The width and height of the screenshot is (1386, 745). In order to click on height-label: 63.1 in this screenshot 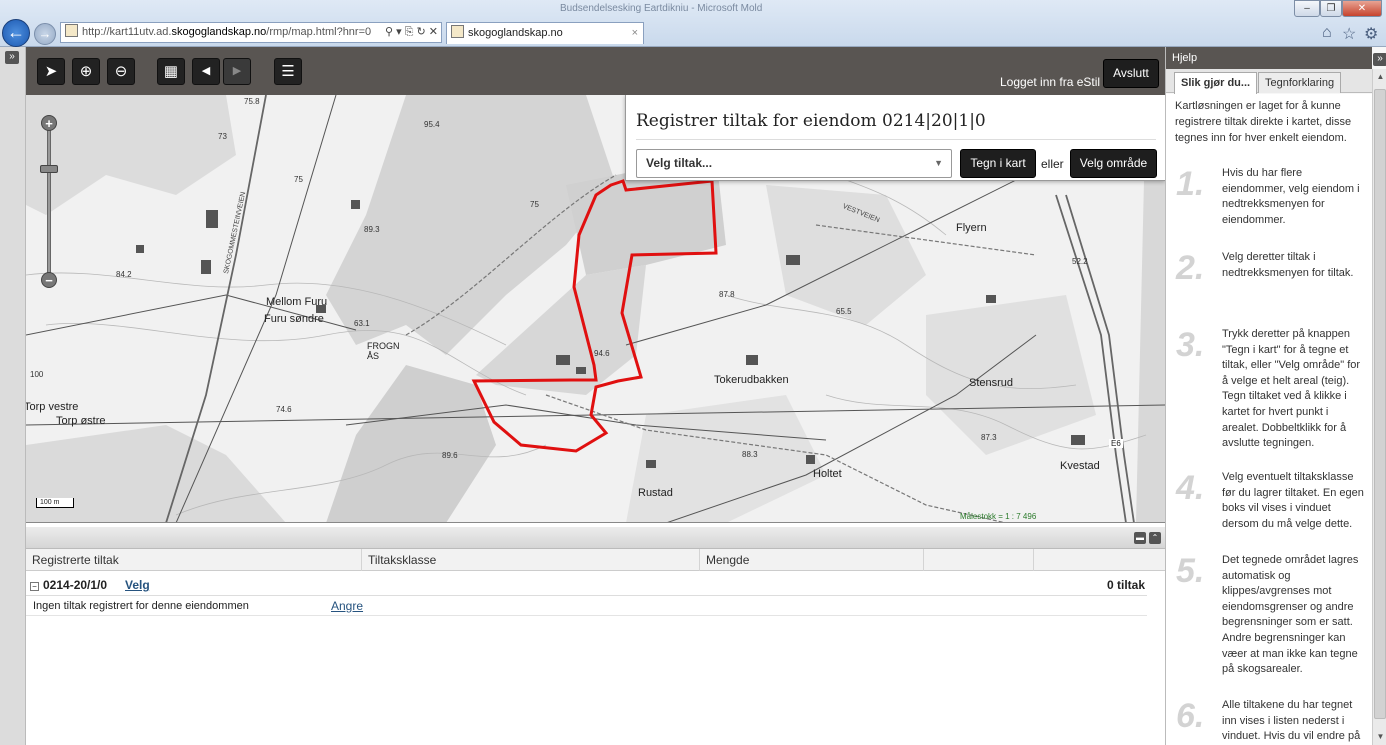, I will do `click(362, 323)`.